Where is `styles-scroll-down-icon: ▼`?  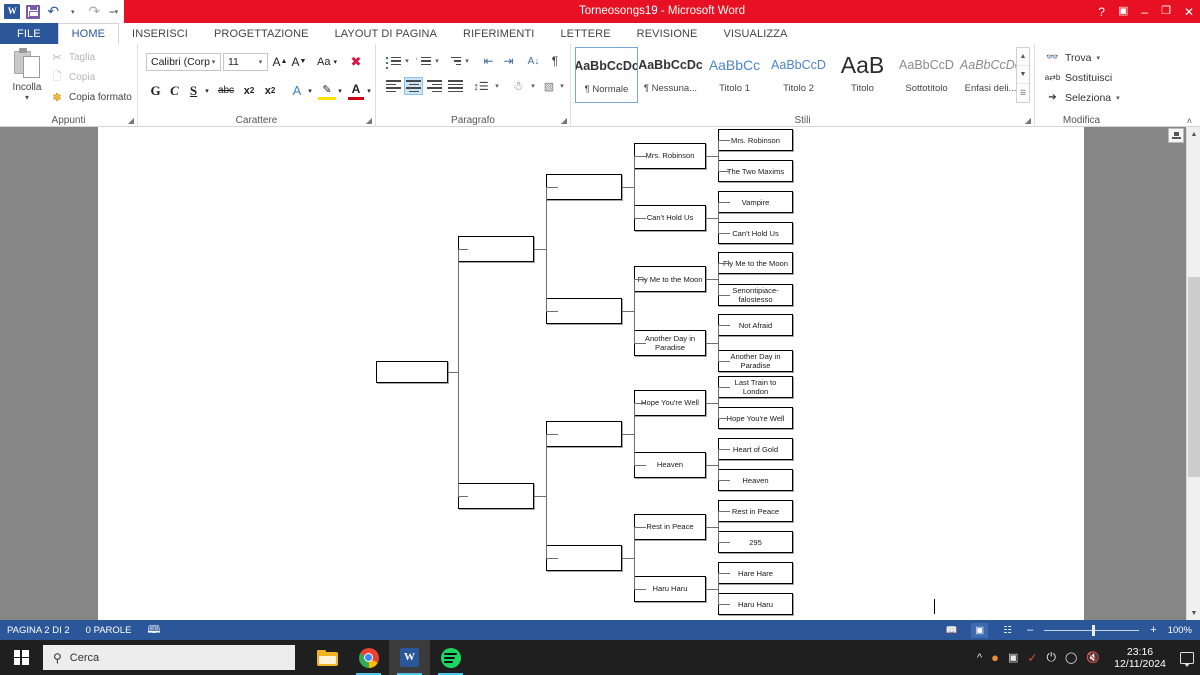 styles-scroll-down-icon: ▼ is located at coordinates (1023, 75).